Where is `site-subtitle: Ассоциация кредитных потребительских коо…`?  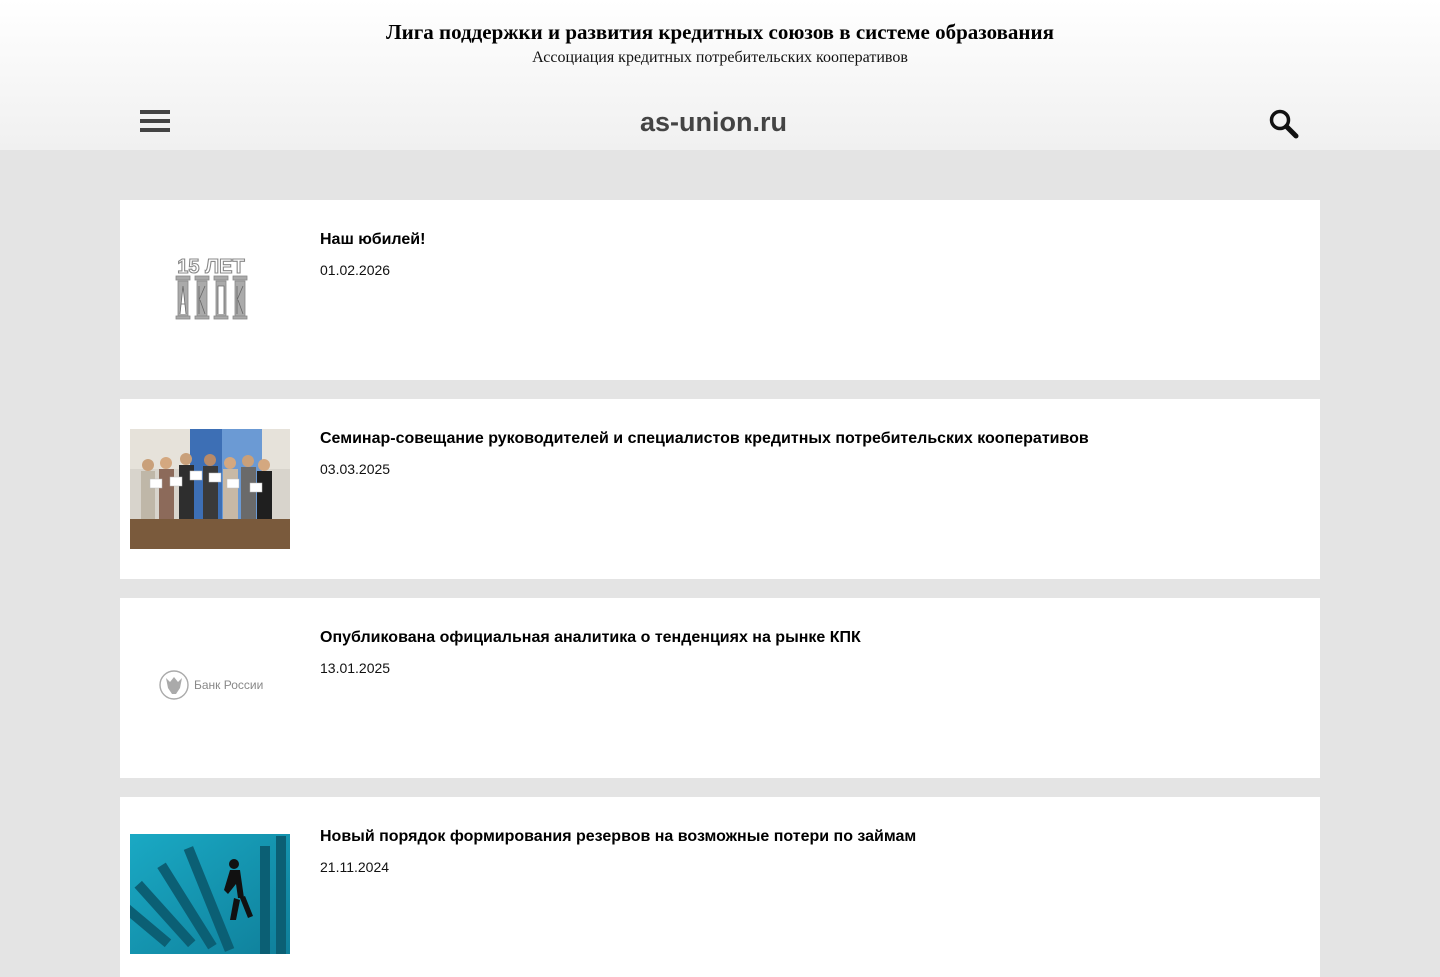 site-subtitle: Ассоциация кредитных потребительских коо… is located at coordinates (720, 57).